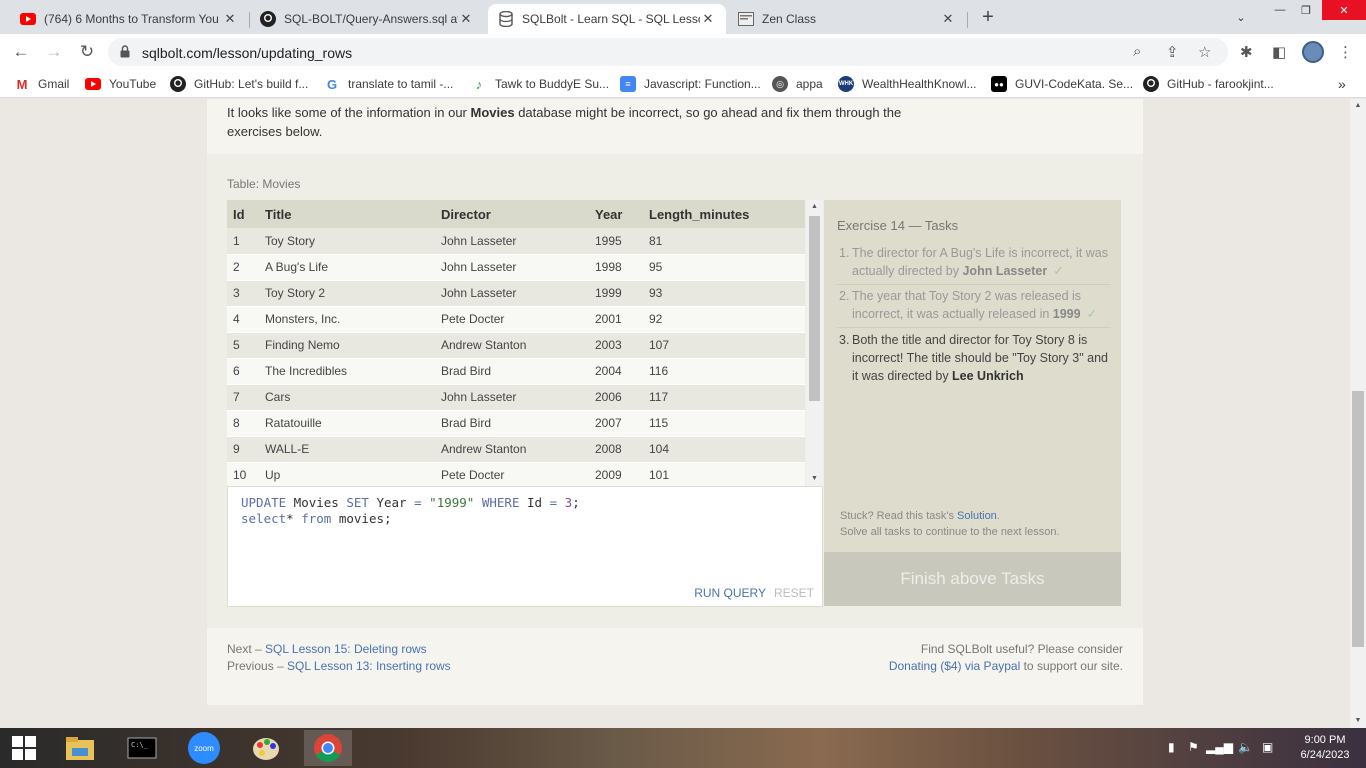  Describe the element at coordinates (1325, 748) in the screenshot. I see `system-clock: 9:00 PM 6/24/2023` at that location.